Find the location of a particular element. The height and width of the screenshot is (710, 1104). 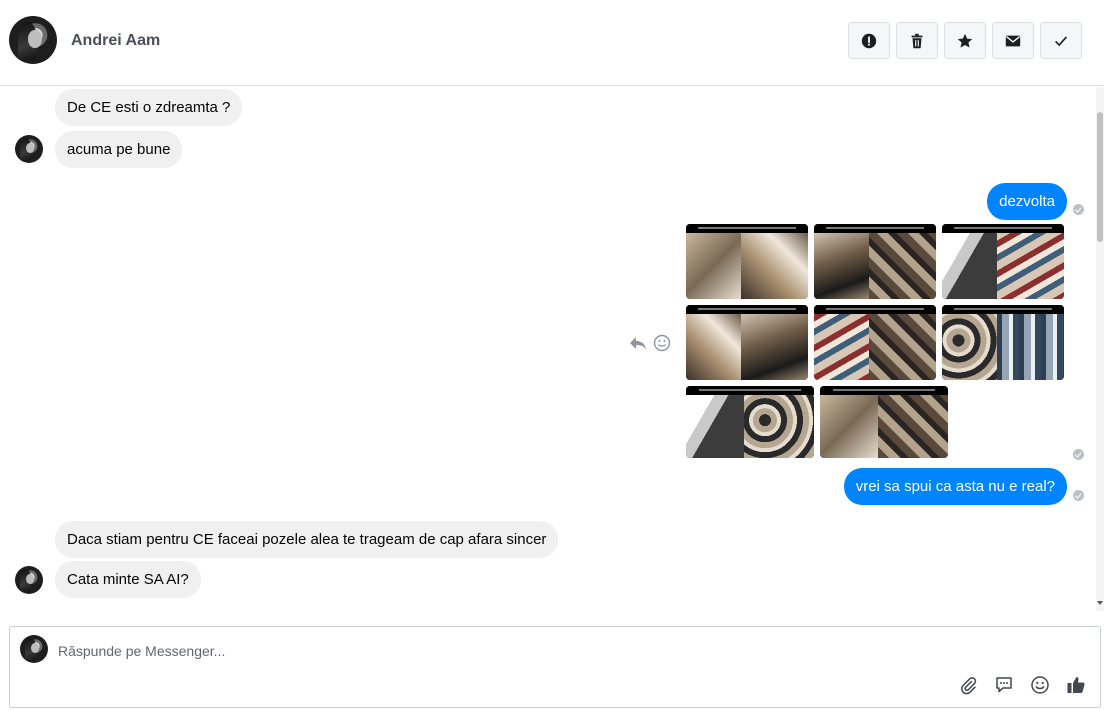

like-button is located at coordinates (1076, 685).